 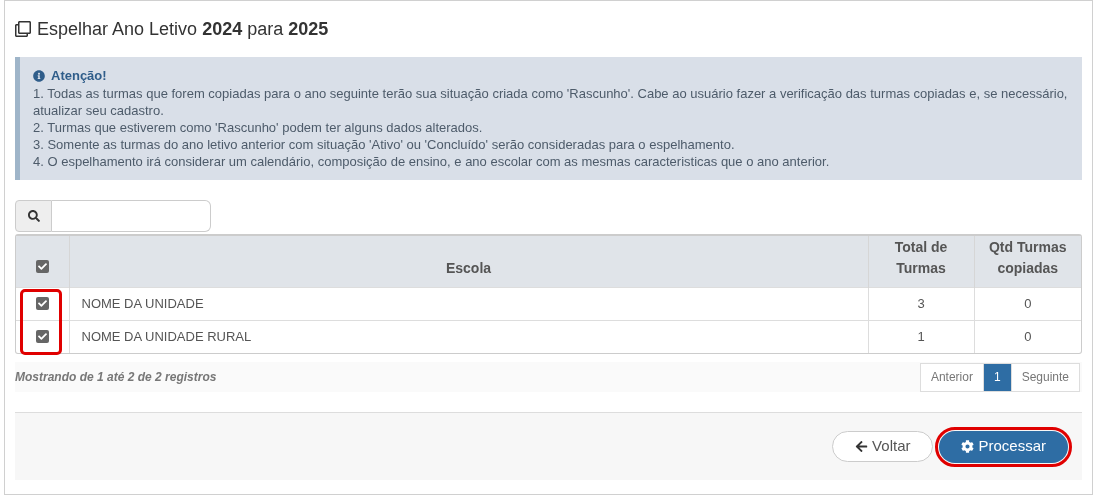 What do you see at coordinates (116, 377) in the screenshot?
I see `records-info: Mostrando de 1 até 2 de 2 registros` at bounding box center [116, 377].